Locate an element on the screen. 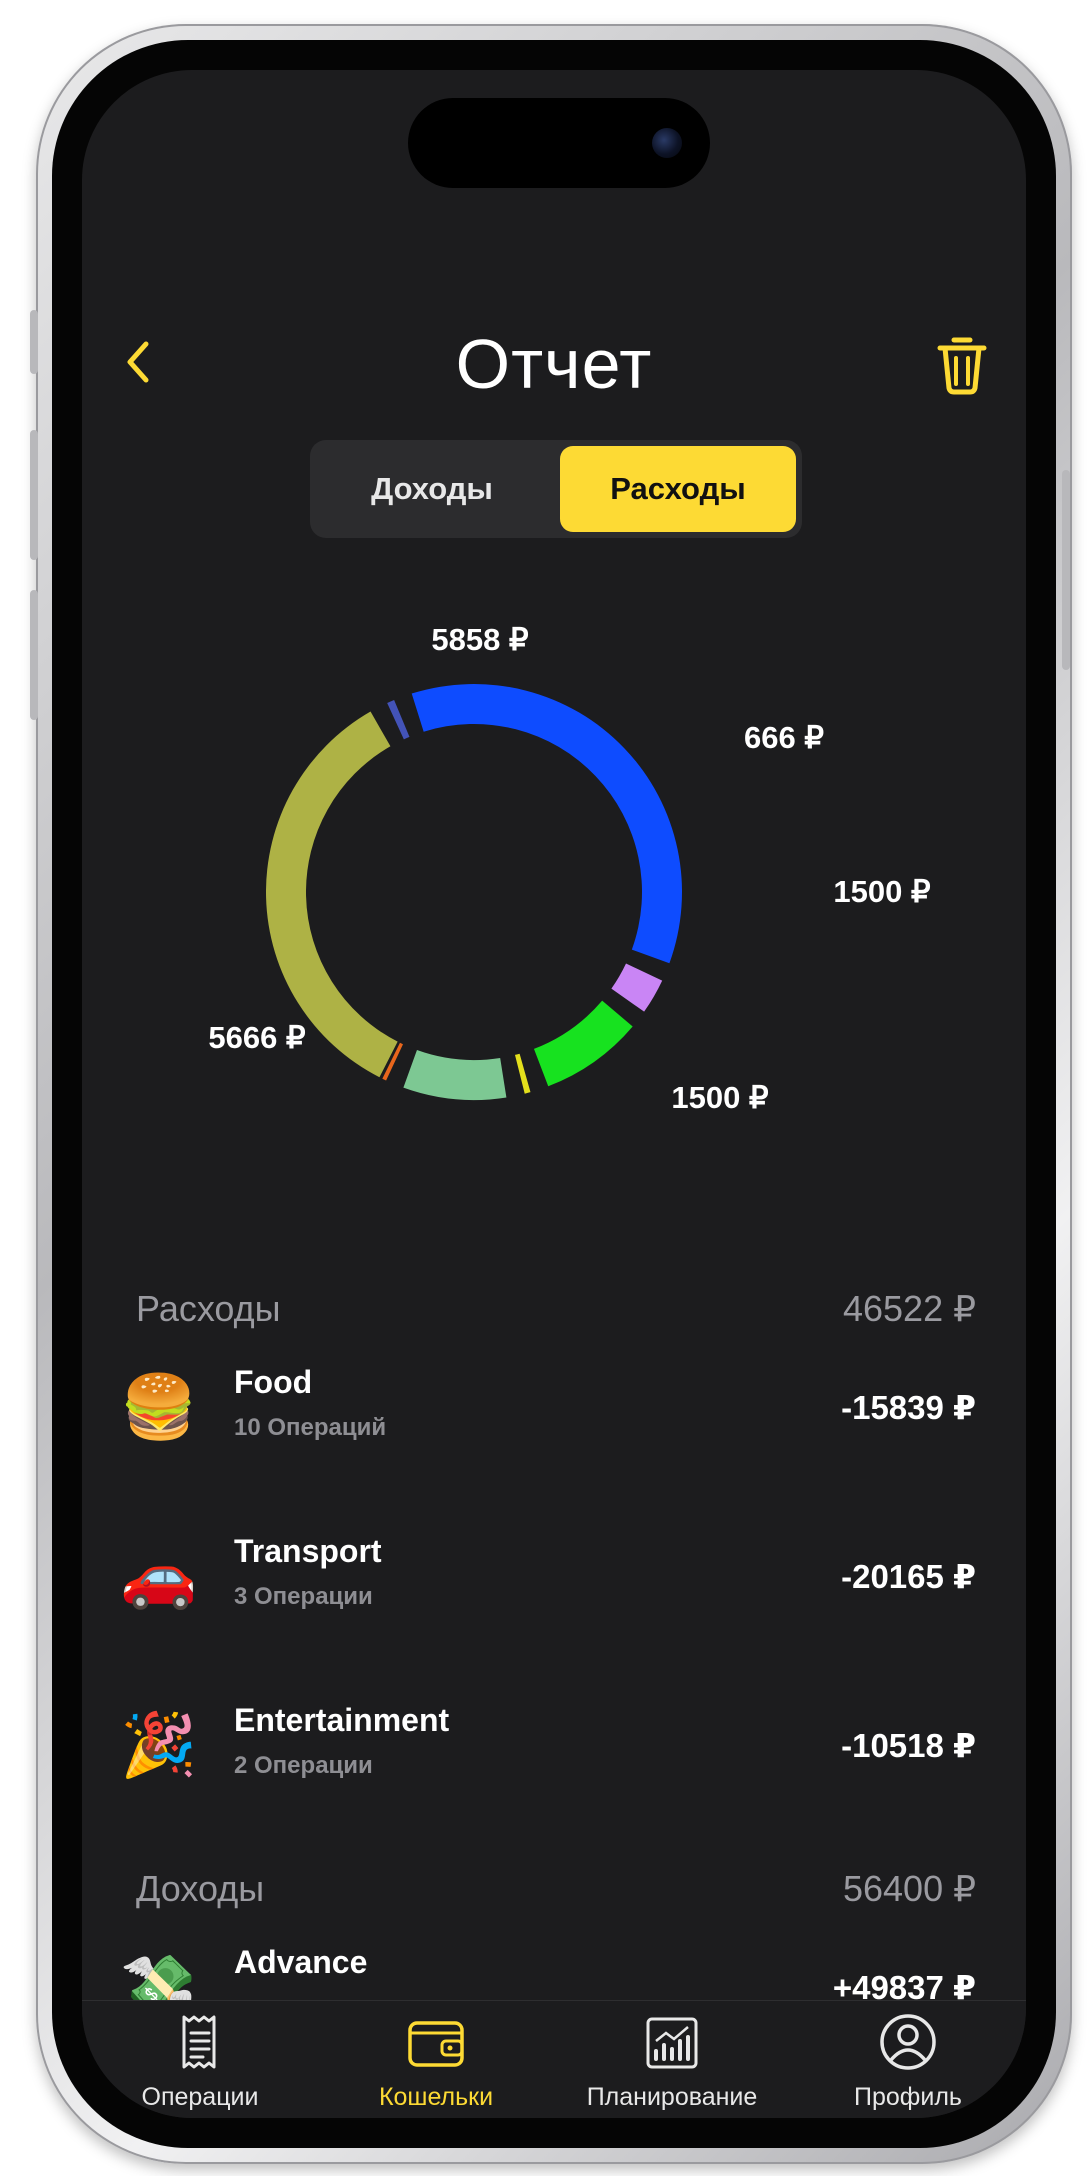 The image size is (1088, 2176). trash-icon is located at coordinates (962, 366).